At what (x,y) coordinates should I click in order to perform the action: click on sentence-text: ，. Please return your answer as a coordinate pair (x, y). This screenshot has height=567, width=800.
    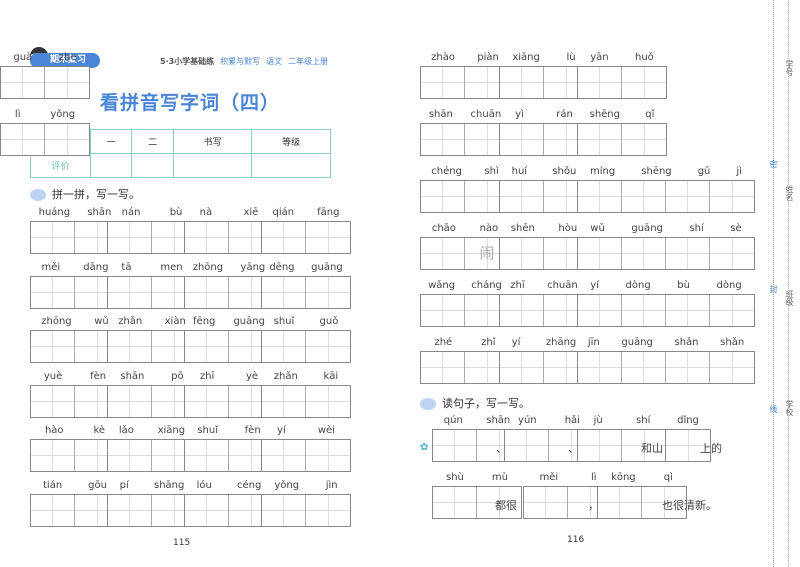
    Looking at the image, I should click on (593, 505).